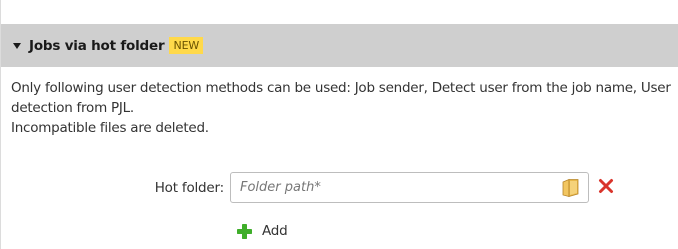  Describe the element at coordinates (275, 231) in the screenshot. I see `add-label: Add` at that location.